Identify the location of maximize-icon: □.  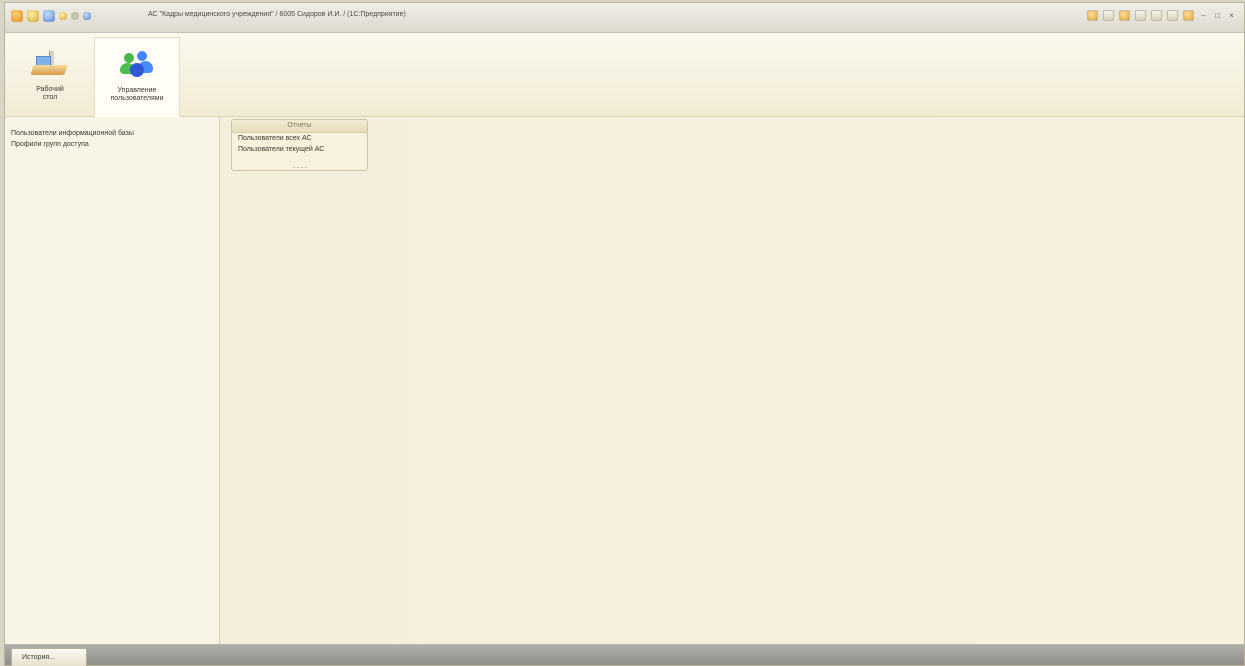
(1217, 15).